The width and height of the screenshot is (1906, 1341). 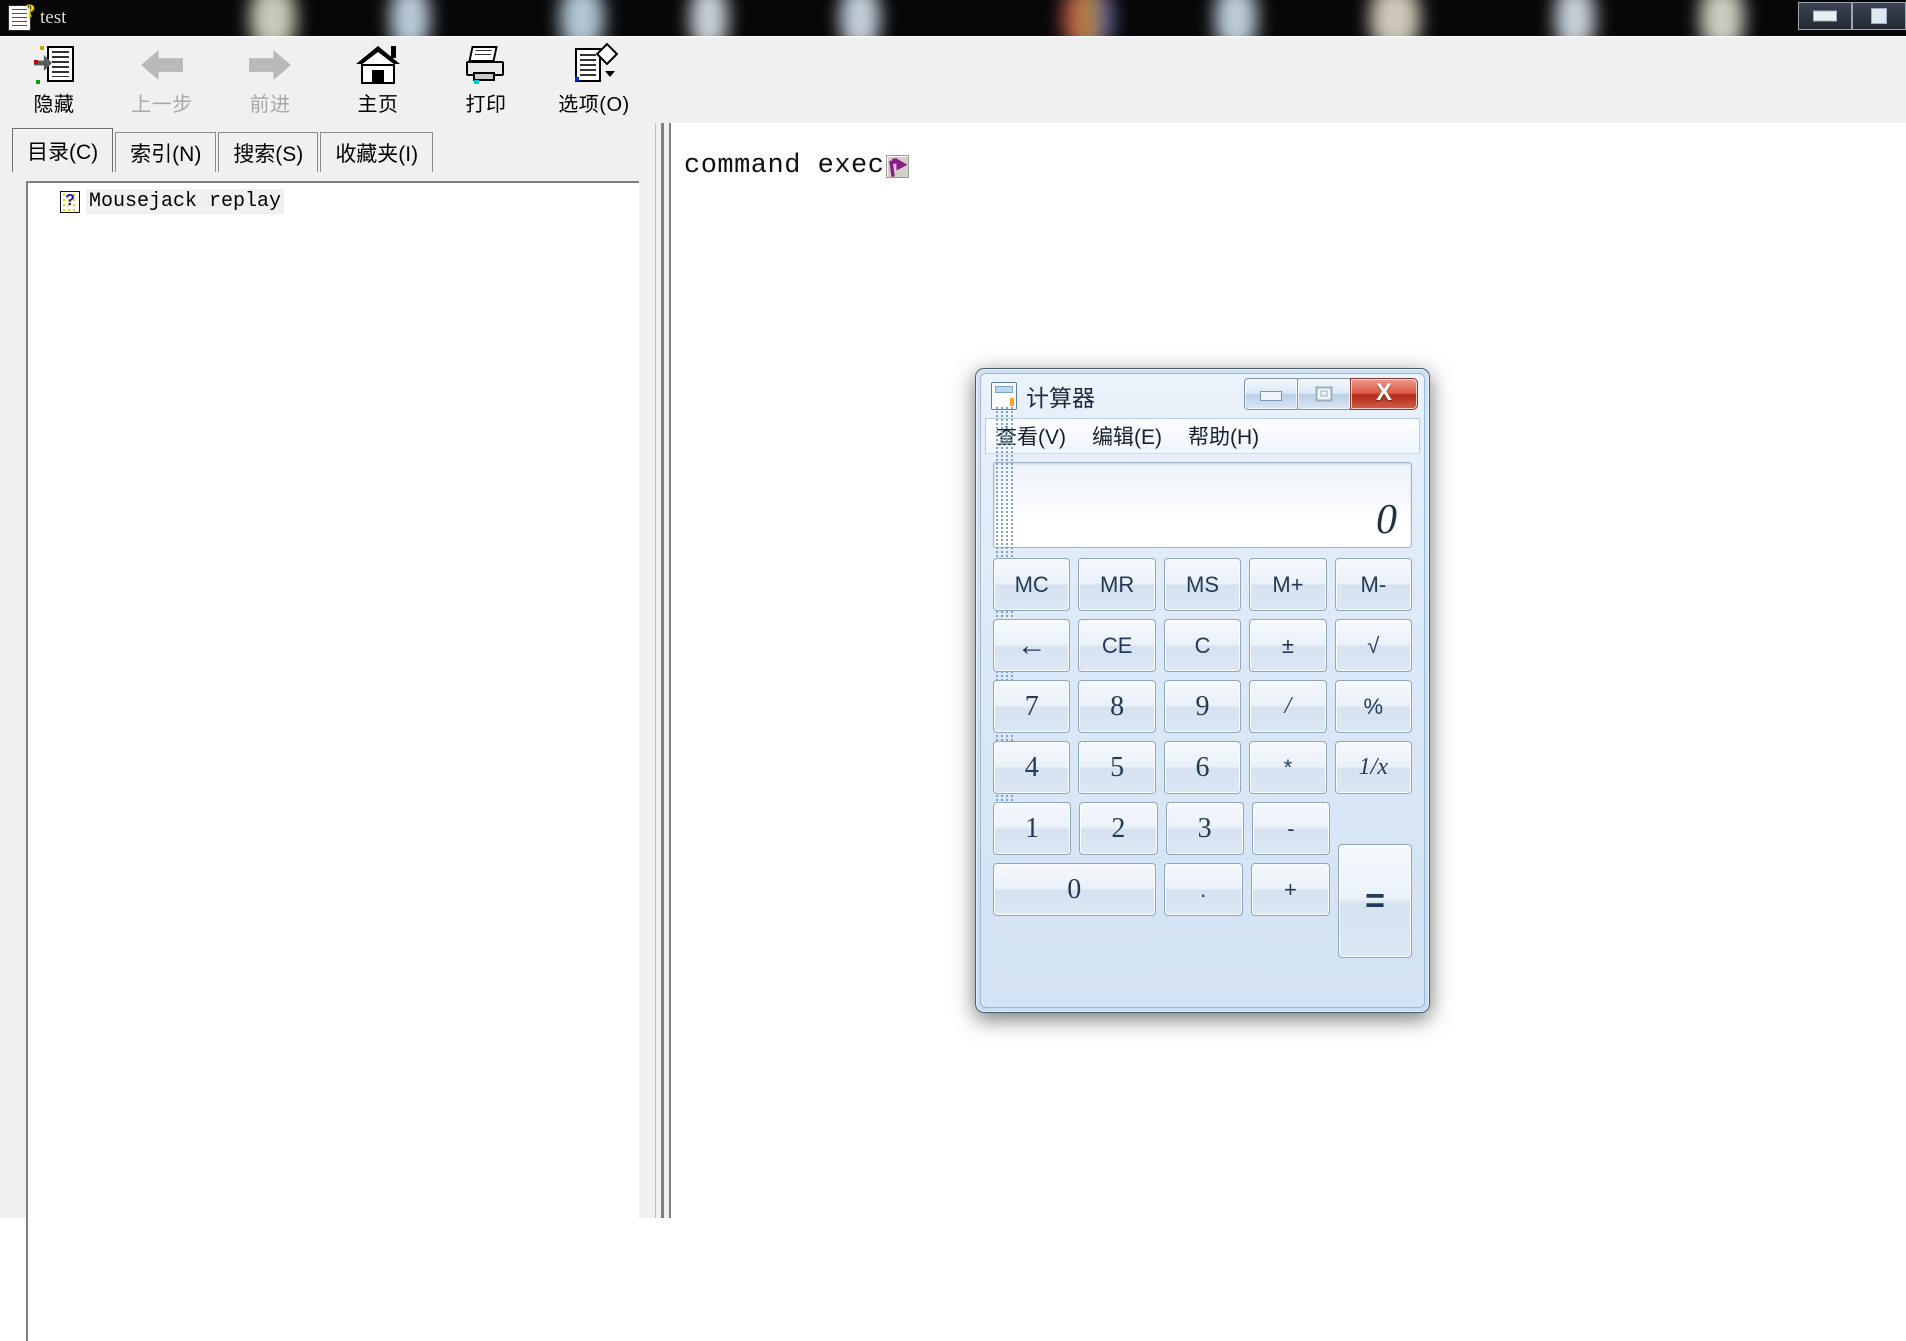 What do you see at coordinates (1373, 645) in the screenshot?
I see `key-sqrt: √` at bounding box center [1373, 645].